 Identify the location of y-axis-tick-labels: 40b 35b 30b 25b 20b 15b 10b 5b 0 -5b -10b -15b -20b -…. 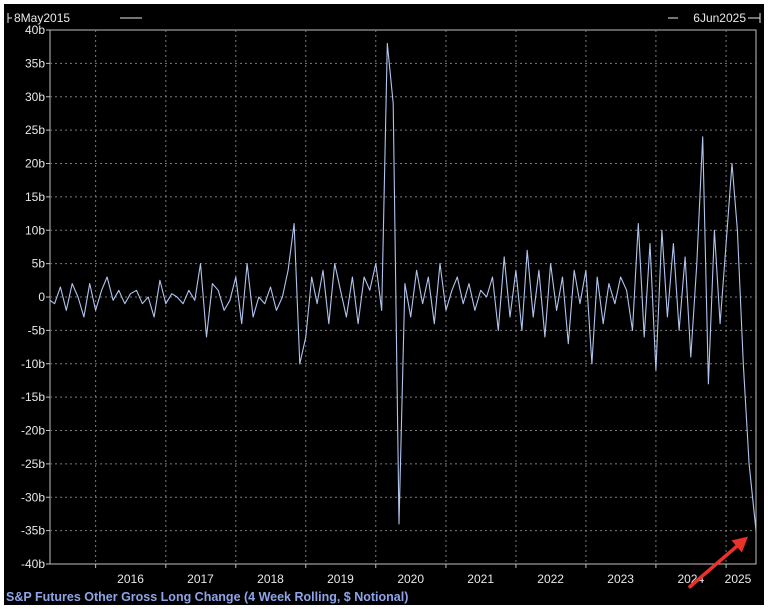
(33, 297).